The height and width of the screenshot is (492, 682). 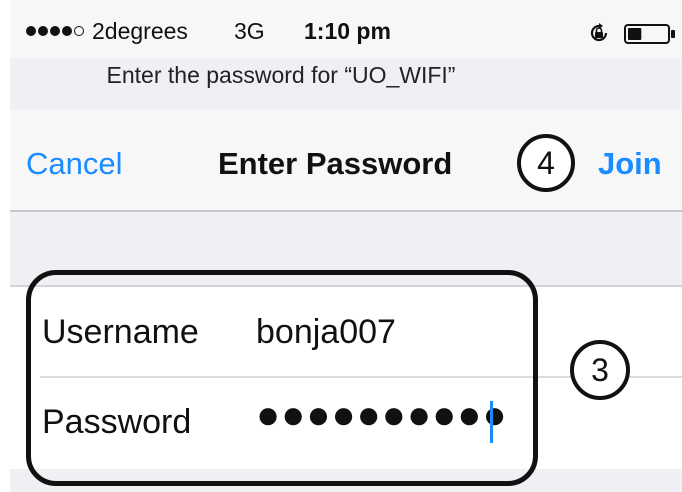 I want to click on orientation-lock-icon, so click(x=599, y=32).